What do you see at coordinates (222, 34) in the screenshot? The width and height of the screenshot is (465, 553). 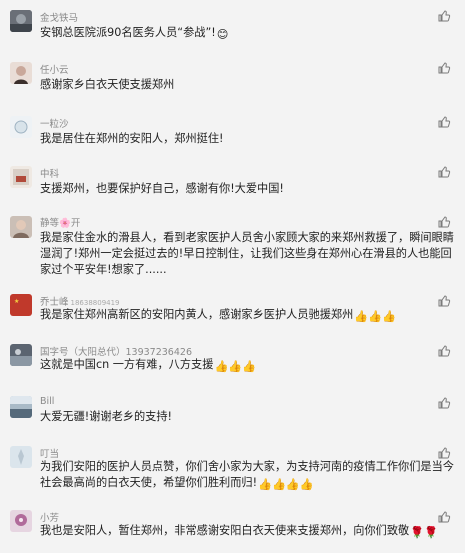 I see `smile-emoji: 😊` at bounding box center [222, 34].